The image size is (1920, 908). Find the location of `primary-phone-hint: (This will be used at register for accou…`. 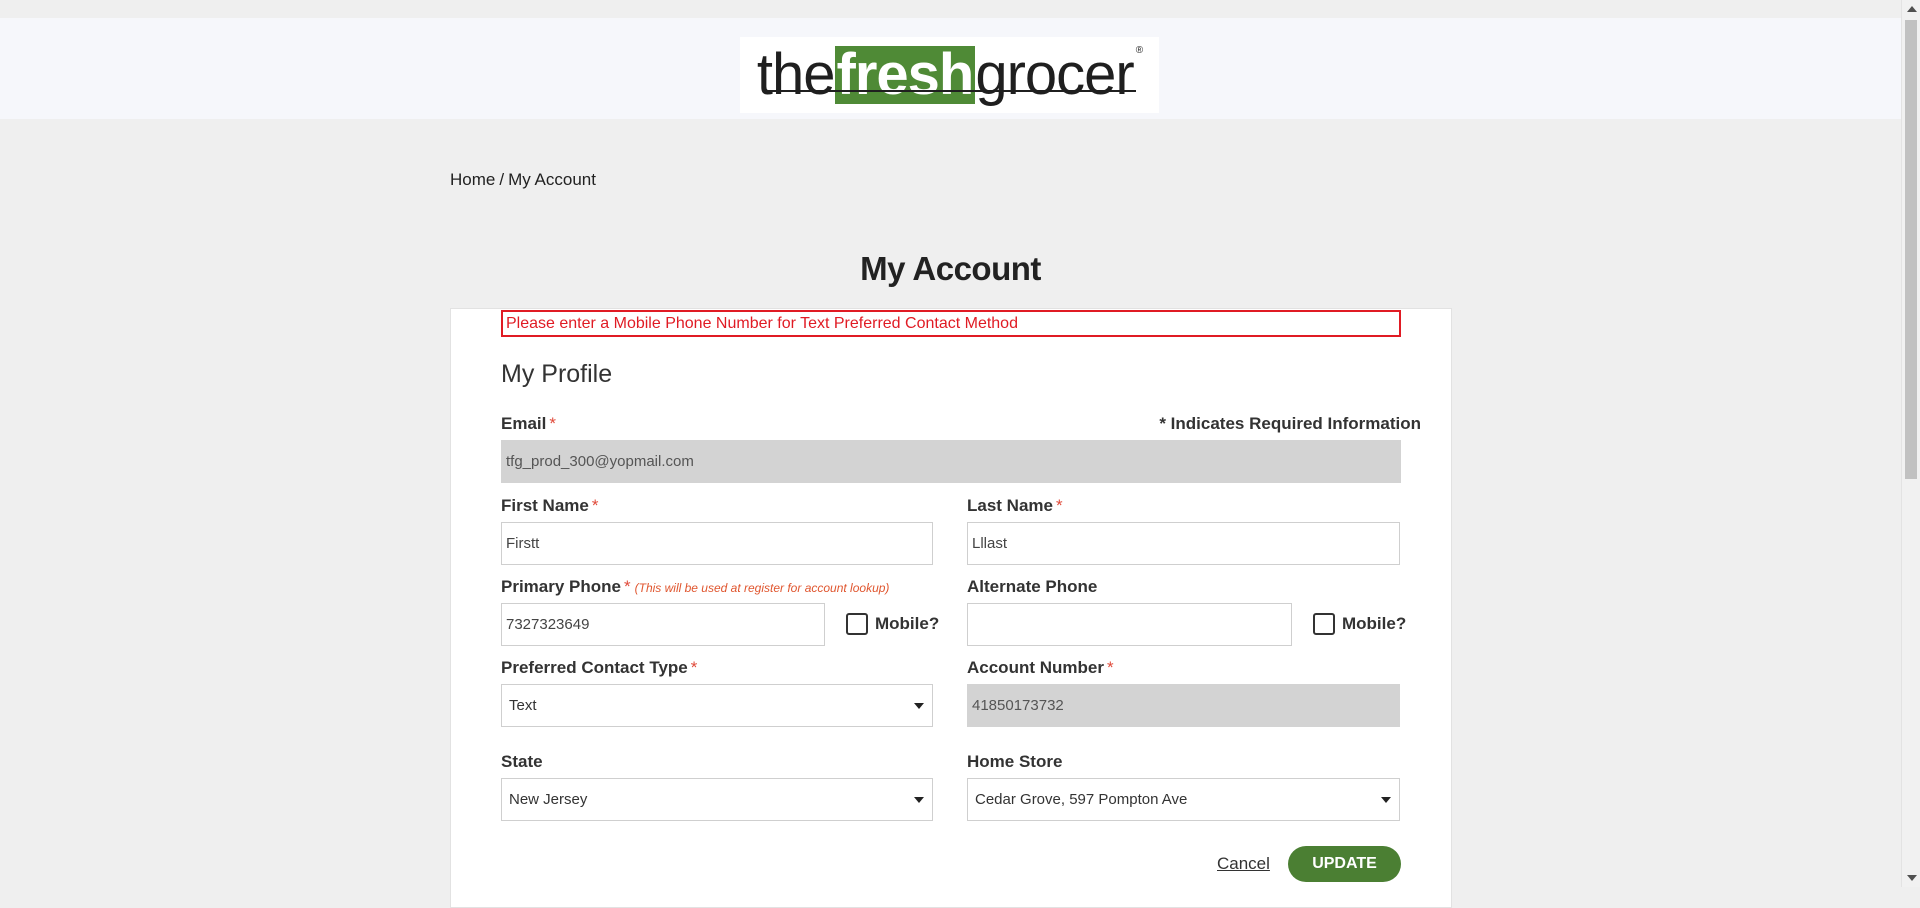

primary-phone-hint: (This will be used at register for accou… is located at coordinates (762, 588).